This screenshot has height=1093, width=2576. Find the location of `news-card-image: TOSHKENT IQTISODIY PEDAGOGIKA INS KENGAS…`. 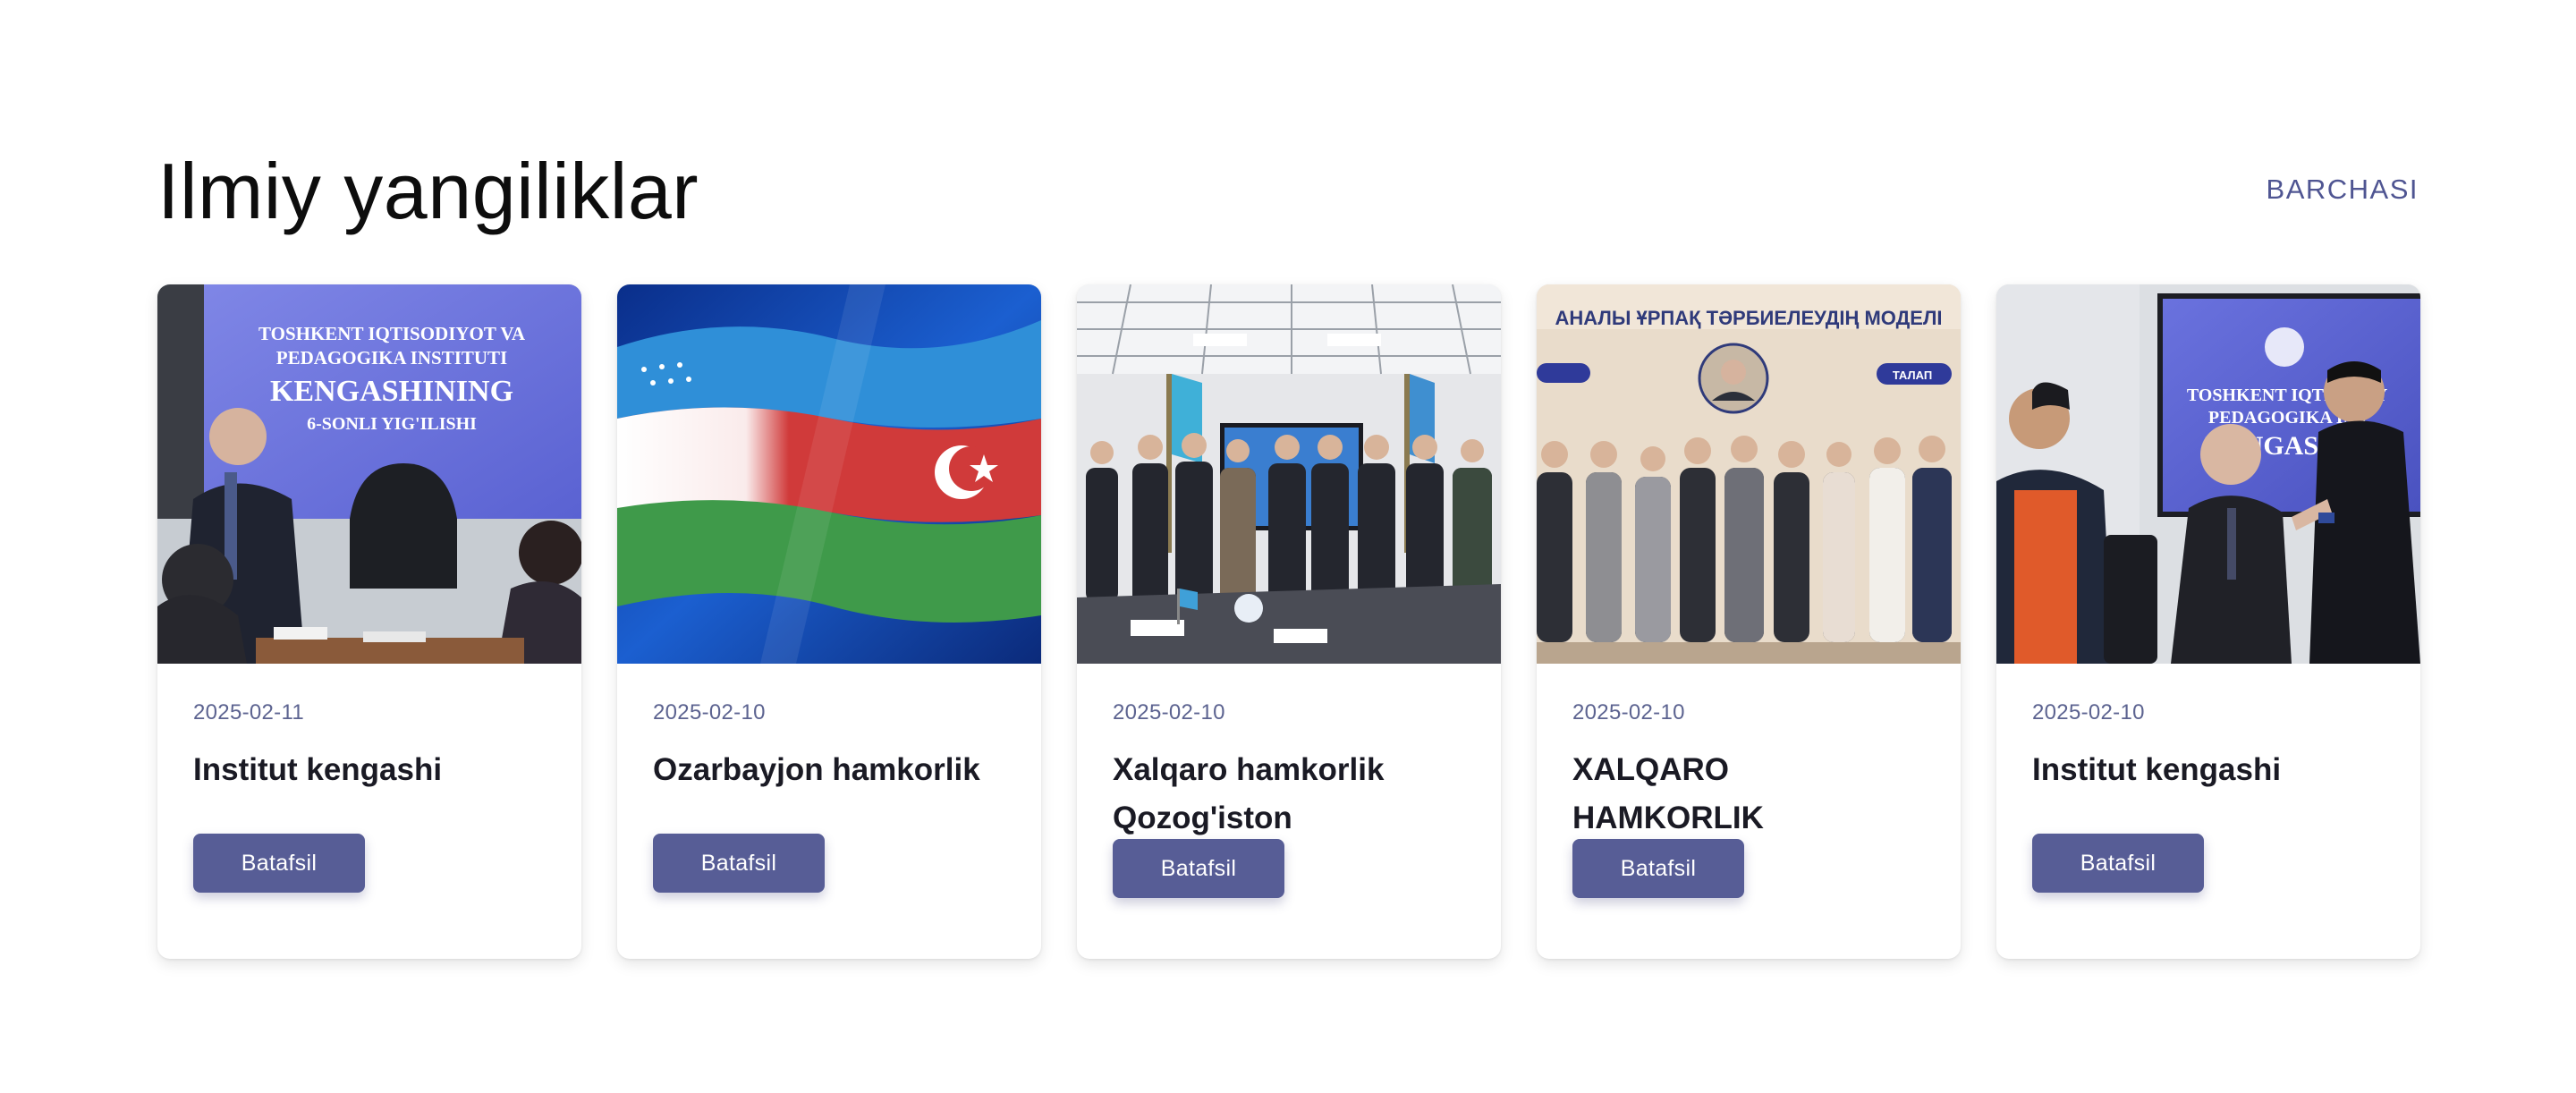

news-card-image: TOSHKENT IQTISODIY PEDAGOGIKA INS KENGAS… is located at coordinates (2208, 474).